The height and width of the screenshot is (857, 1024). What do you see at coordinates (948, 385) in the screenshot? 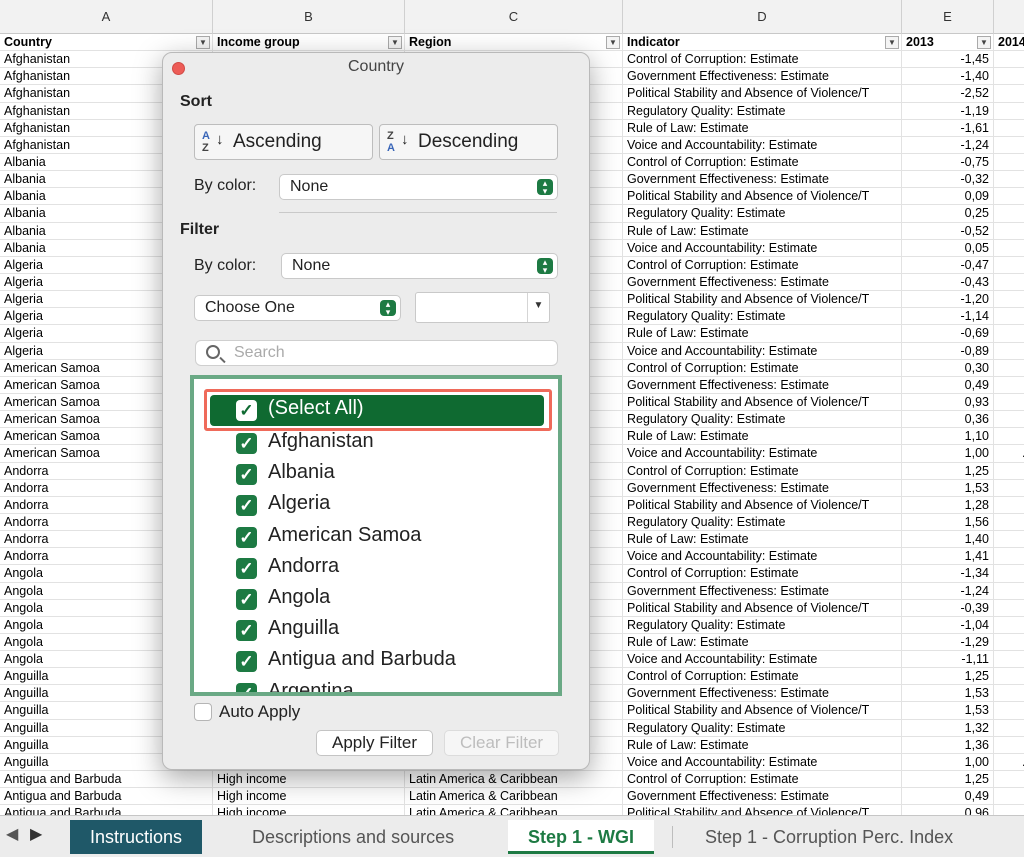
I see `table-cell: 0,49` at bounding box center [948, 385].